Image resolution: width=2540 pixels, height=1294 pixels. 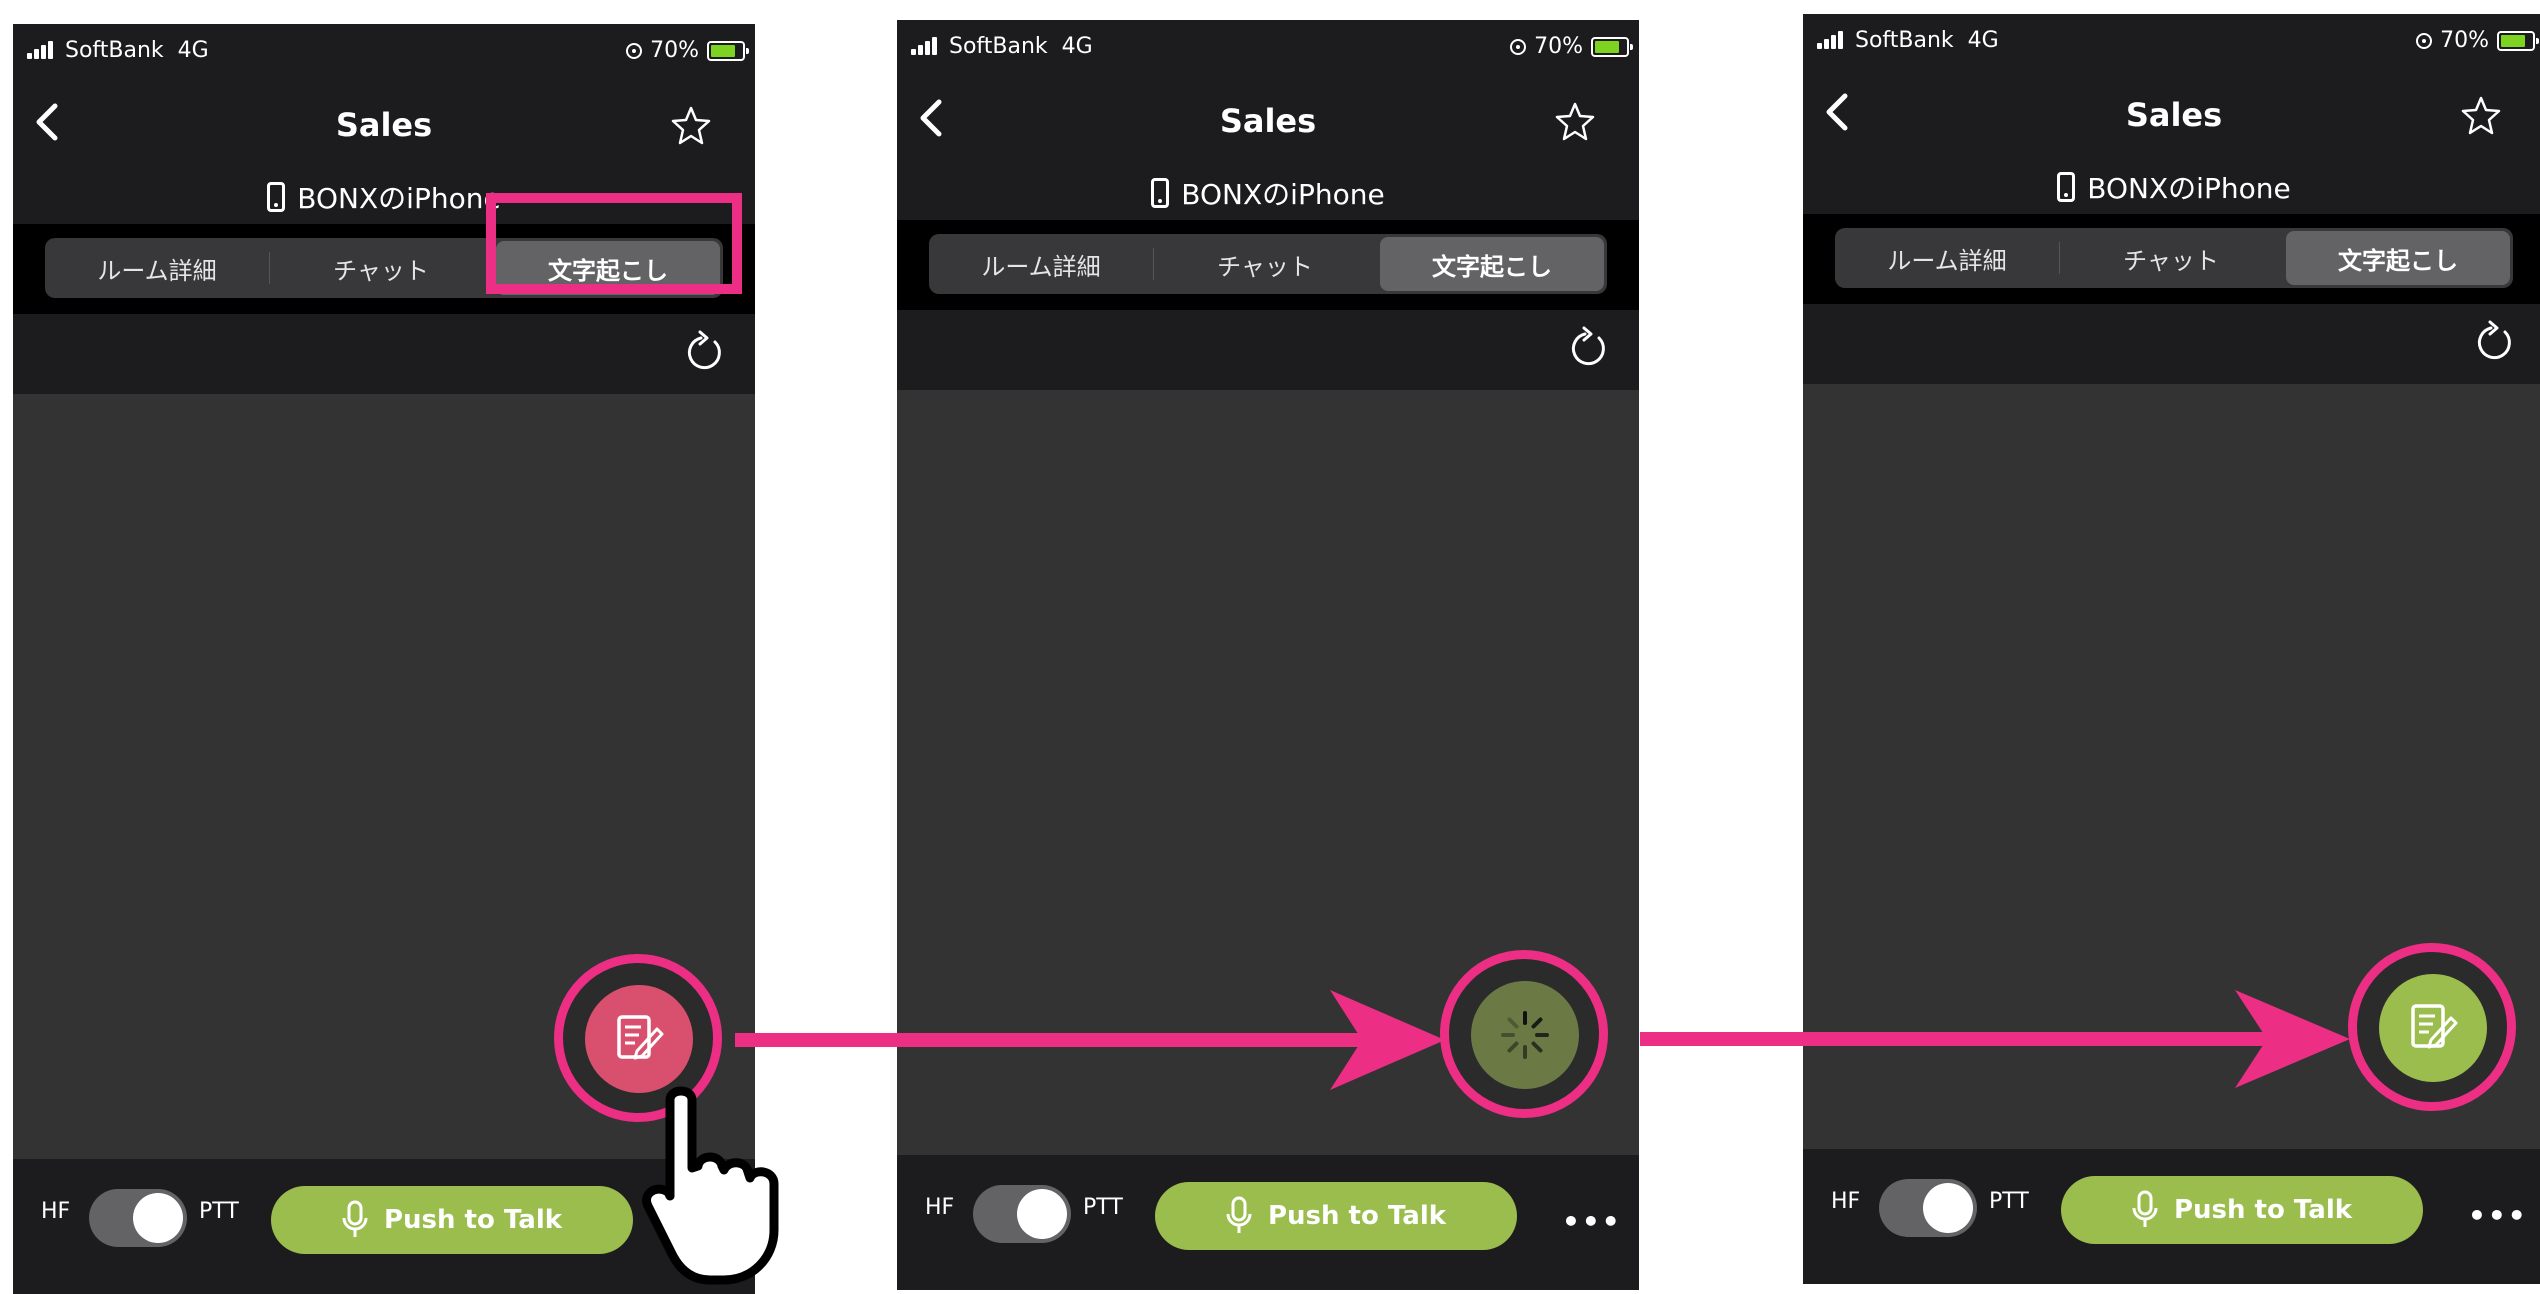 I want to click on transcribe-toggle-button-off, so click(x=639, y=1039).